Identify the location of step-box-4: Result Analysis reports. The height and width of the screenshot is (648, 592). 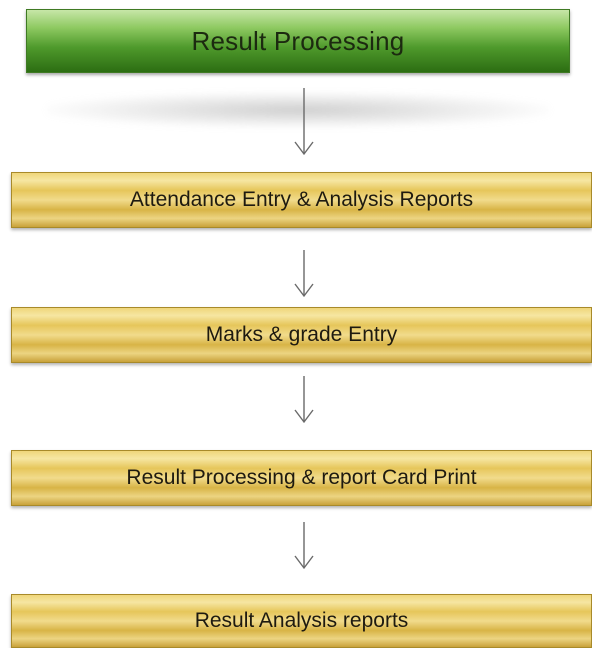
(301, 621).